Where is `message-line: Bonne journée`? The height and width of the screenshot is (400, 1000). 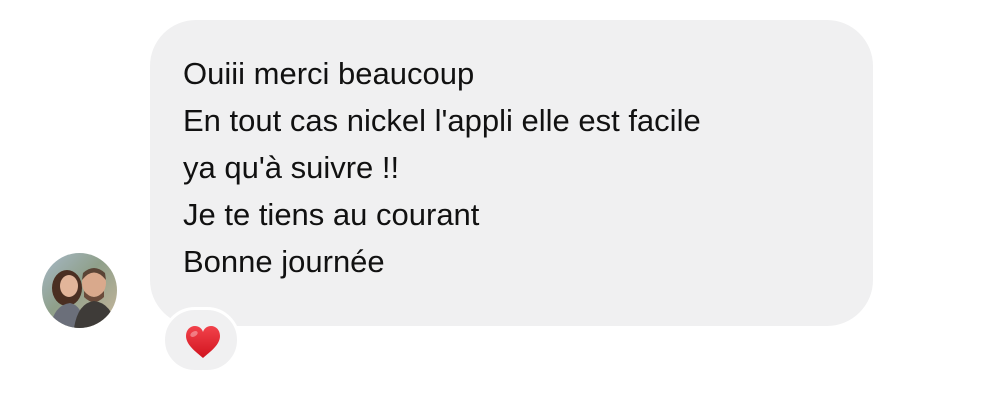 message-line: Bonne journée is located at coordinates (284, 261).